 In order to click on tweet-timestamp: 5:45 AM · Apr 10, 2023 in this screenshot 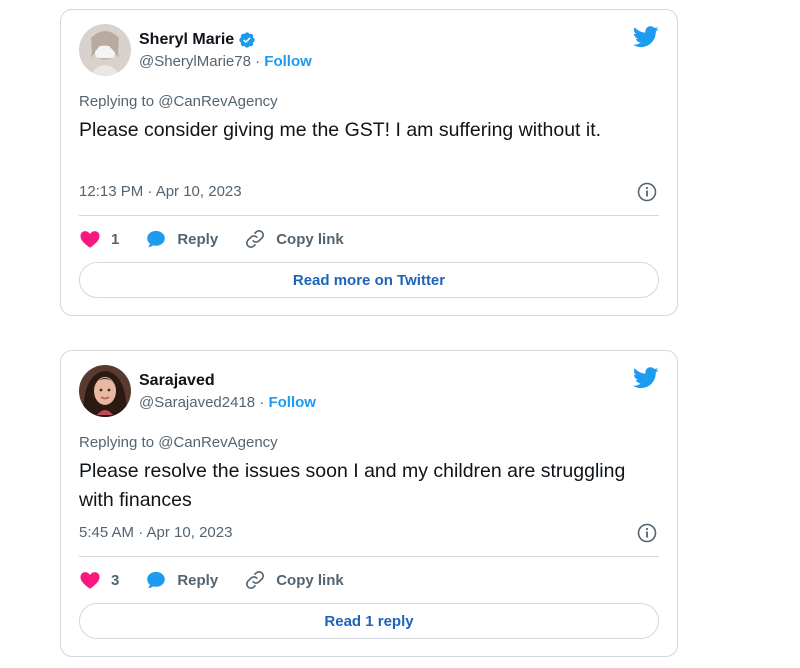, I will do `click(155, 532)`.